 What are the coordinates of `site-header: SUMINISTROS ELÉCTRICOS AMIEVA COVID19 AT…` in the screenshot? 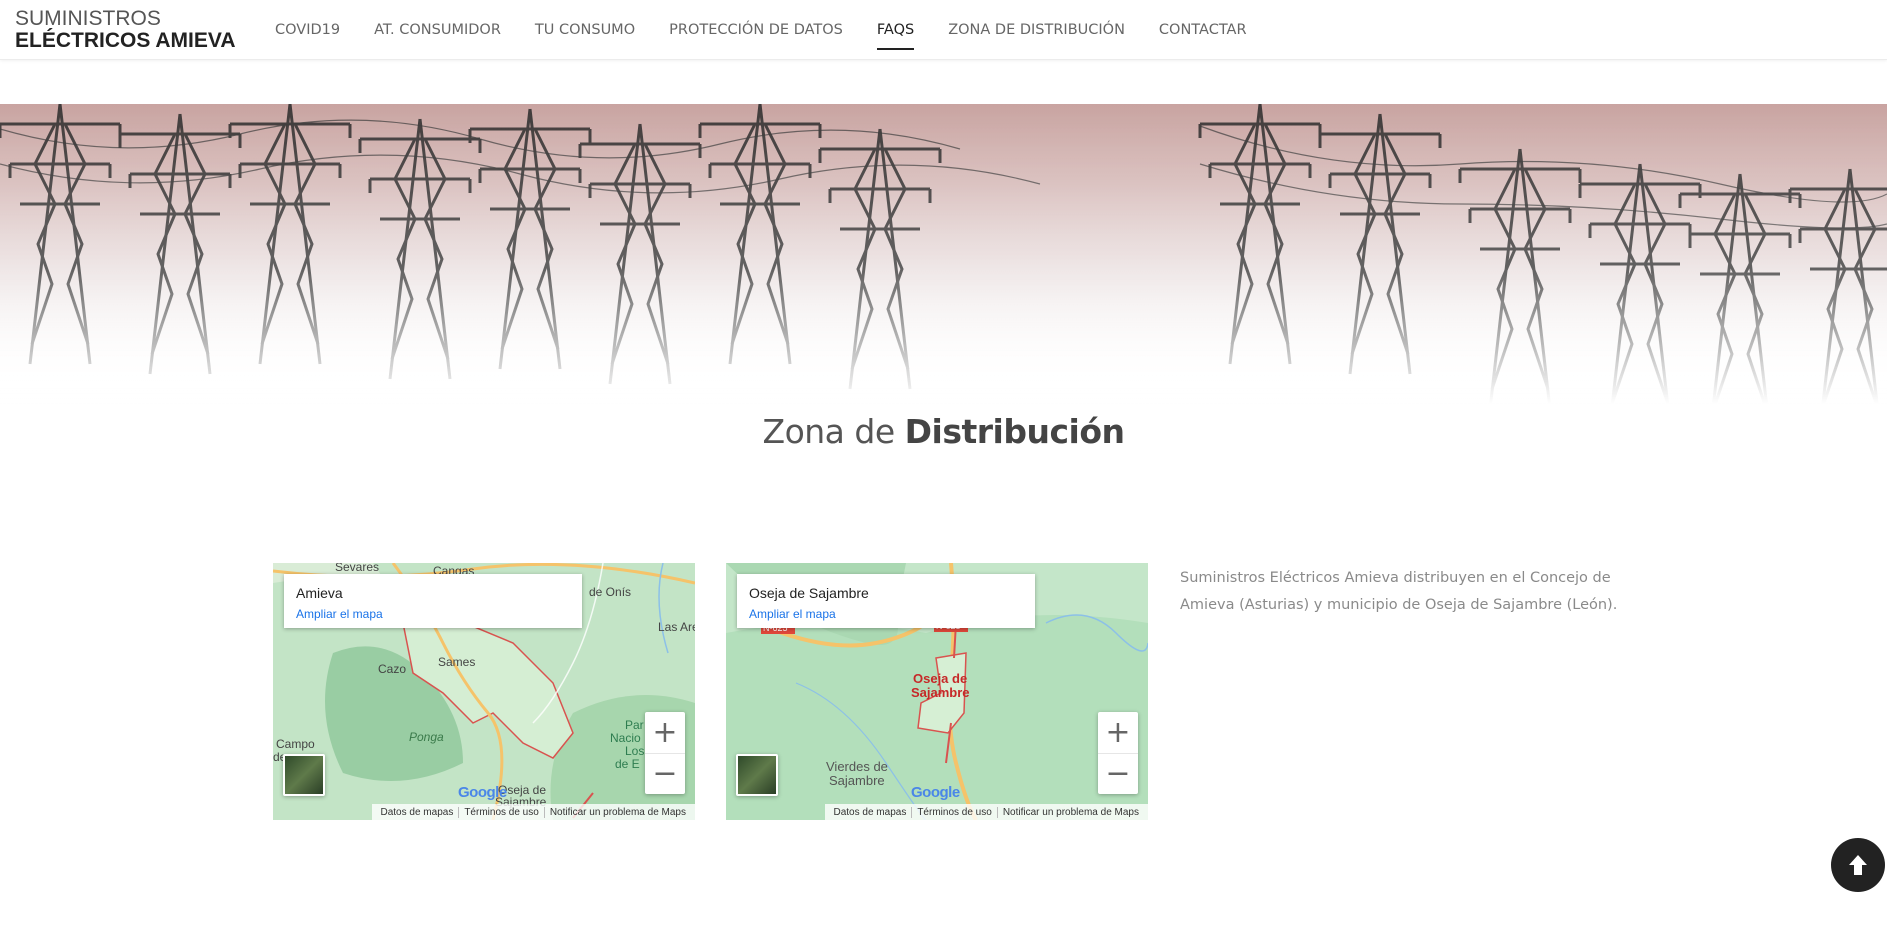 It's located at (943, 30).